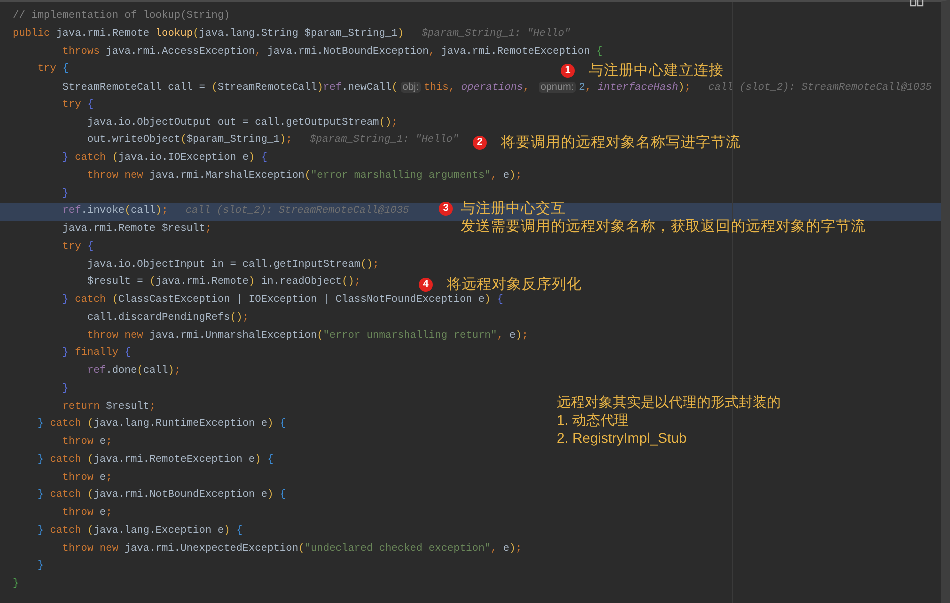  I want to click on annotation-text: 发送需要调用的远程对象名称，获取返回的远程对象的字节流, so click(663, 227).